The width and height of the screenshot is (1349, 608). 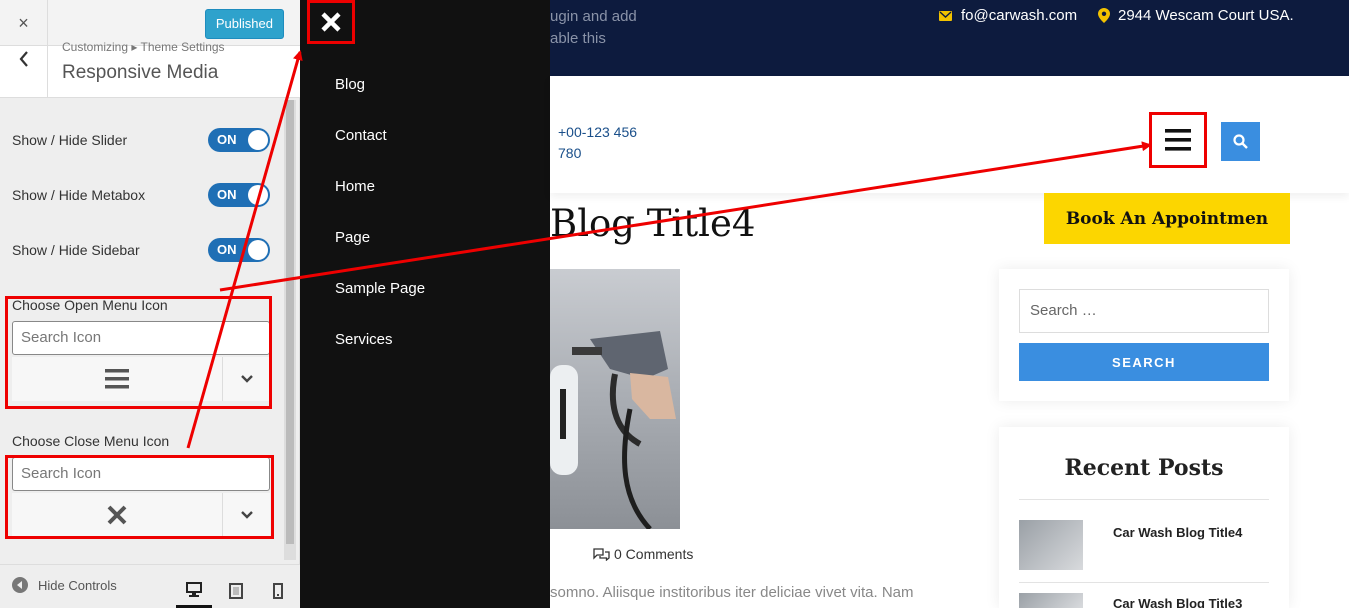 I want to click on sidebar-search-button: SEARCH, so click(x=1144, y=362).